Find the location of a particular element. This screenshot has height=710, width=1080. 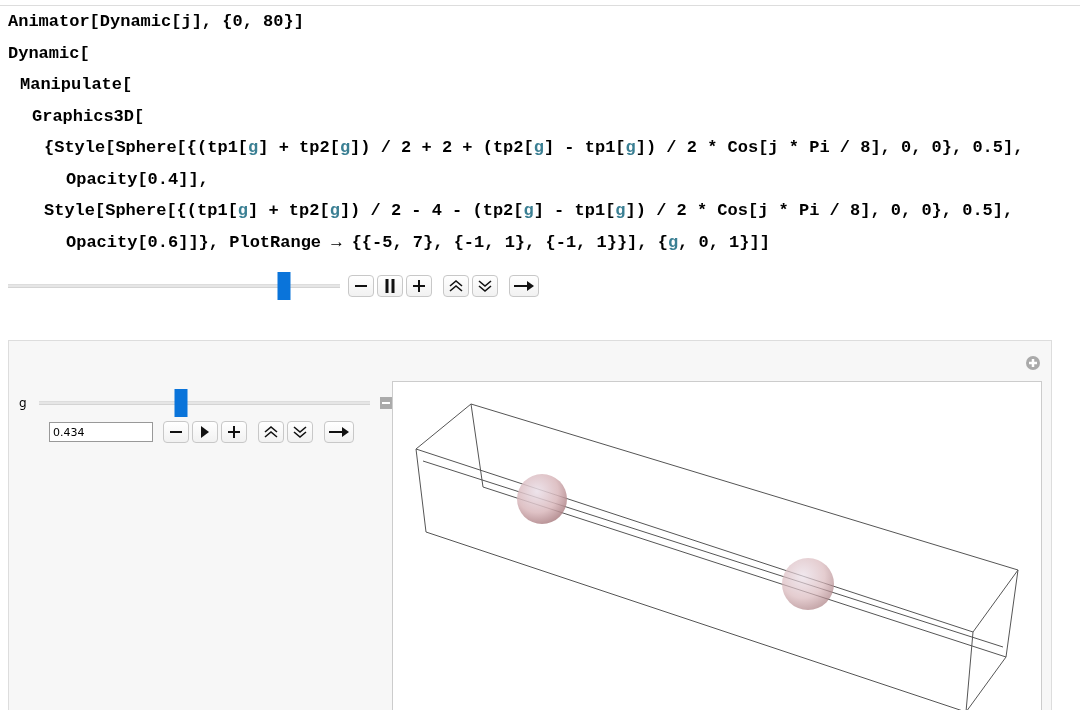

code-line: Animator[Dynamic[j], {0, 80}] is located at coordinates (156, 22).